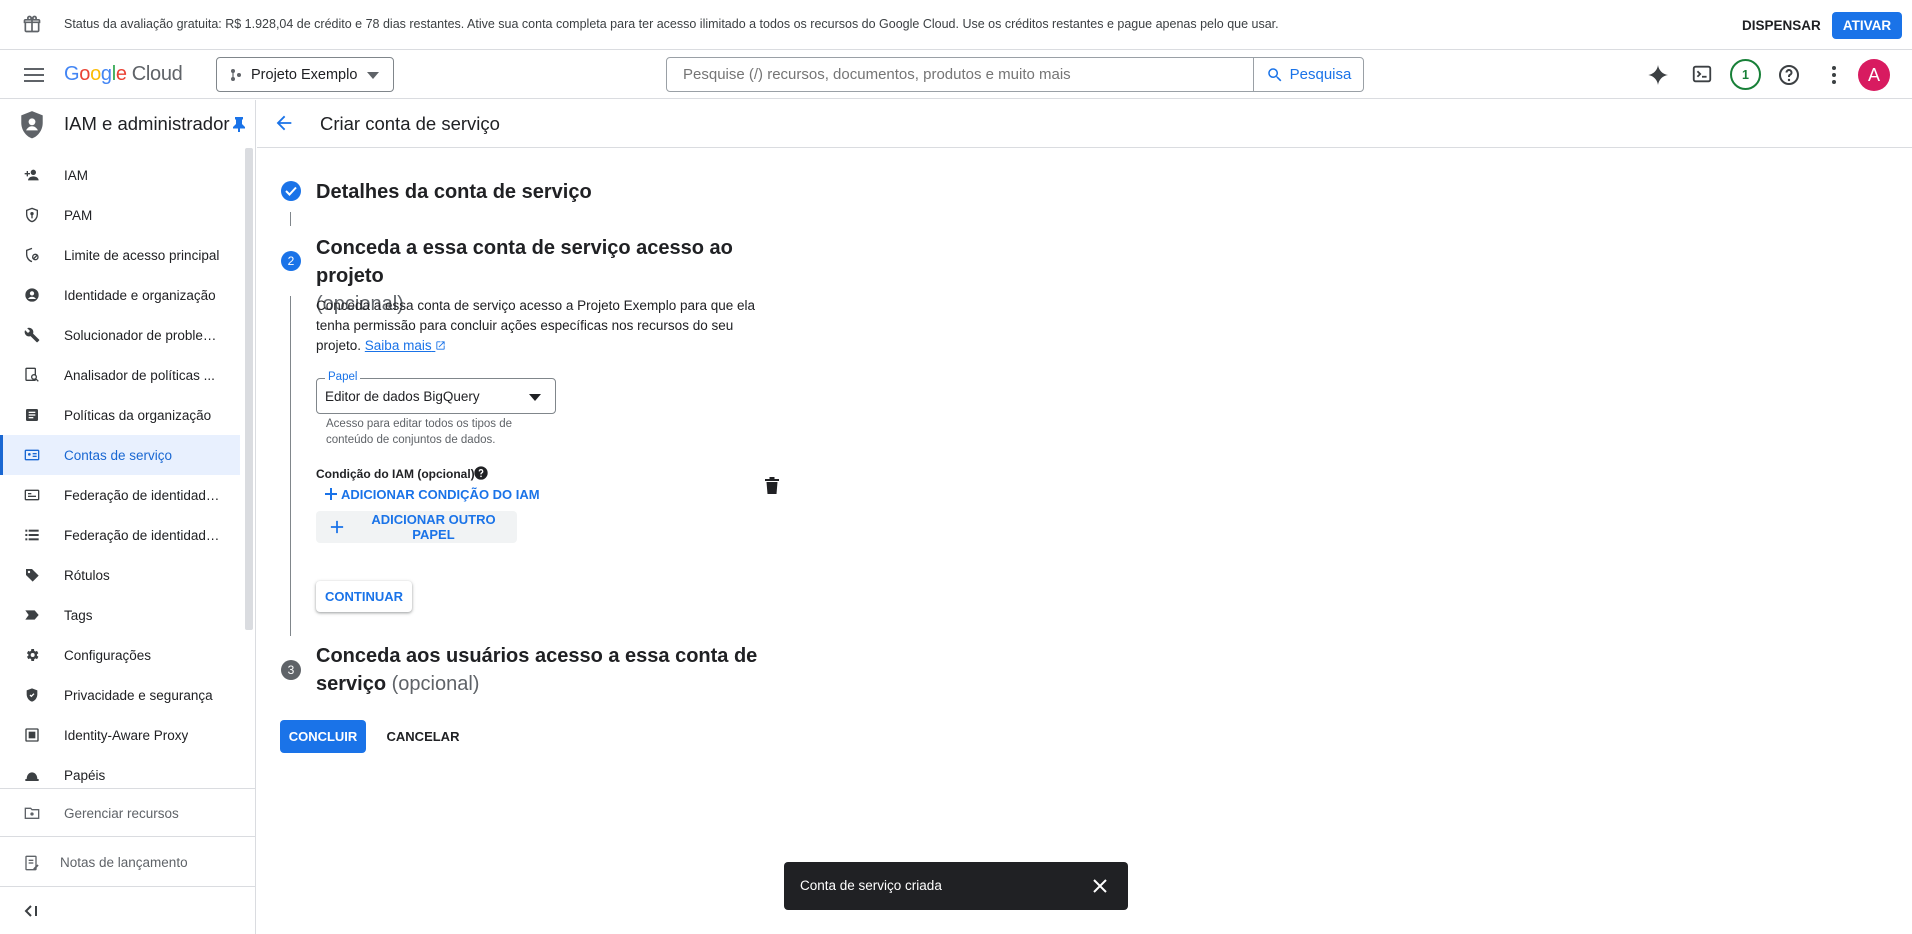 The width and height of the screenshot is (1912, 934). Describe the element at coordinates (956, 886) in the screenshot. I see `snackbar: Conta de serviço criada` at that location.